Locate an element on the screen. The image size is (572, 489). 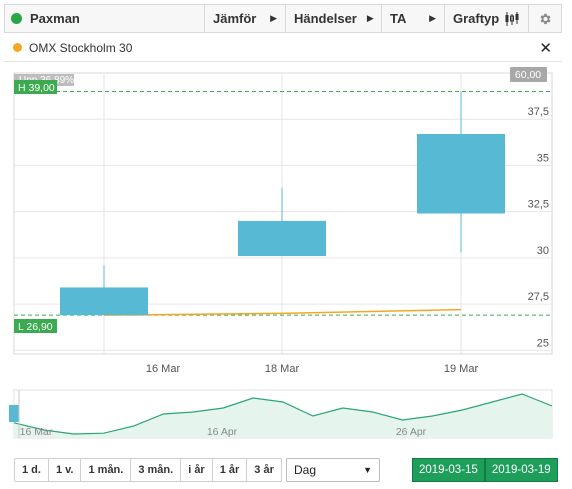
dropdown-arrow-icon: ▼ is located at coordinates (367, 470).